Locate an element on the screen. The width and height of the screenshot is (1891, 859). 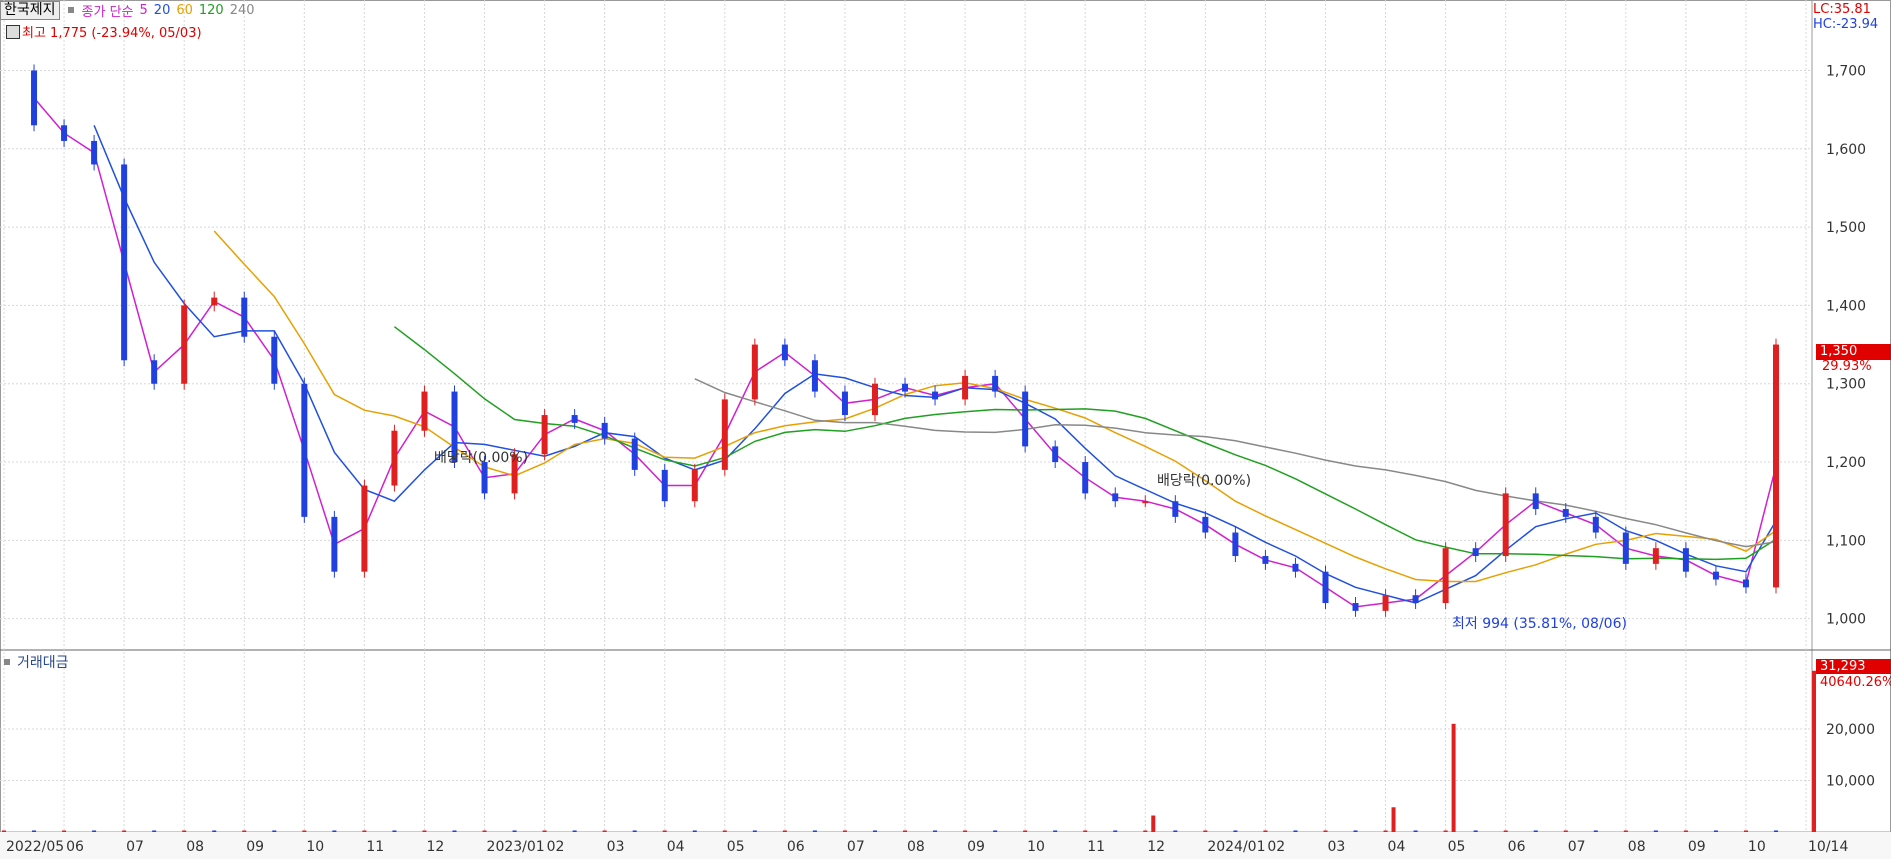
time-tick-label: 2023/01 is located at coordinates (516, 847).